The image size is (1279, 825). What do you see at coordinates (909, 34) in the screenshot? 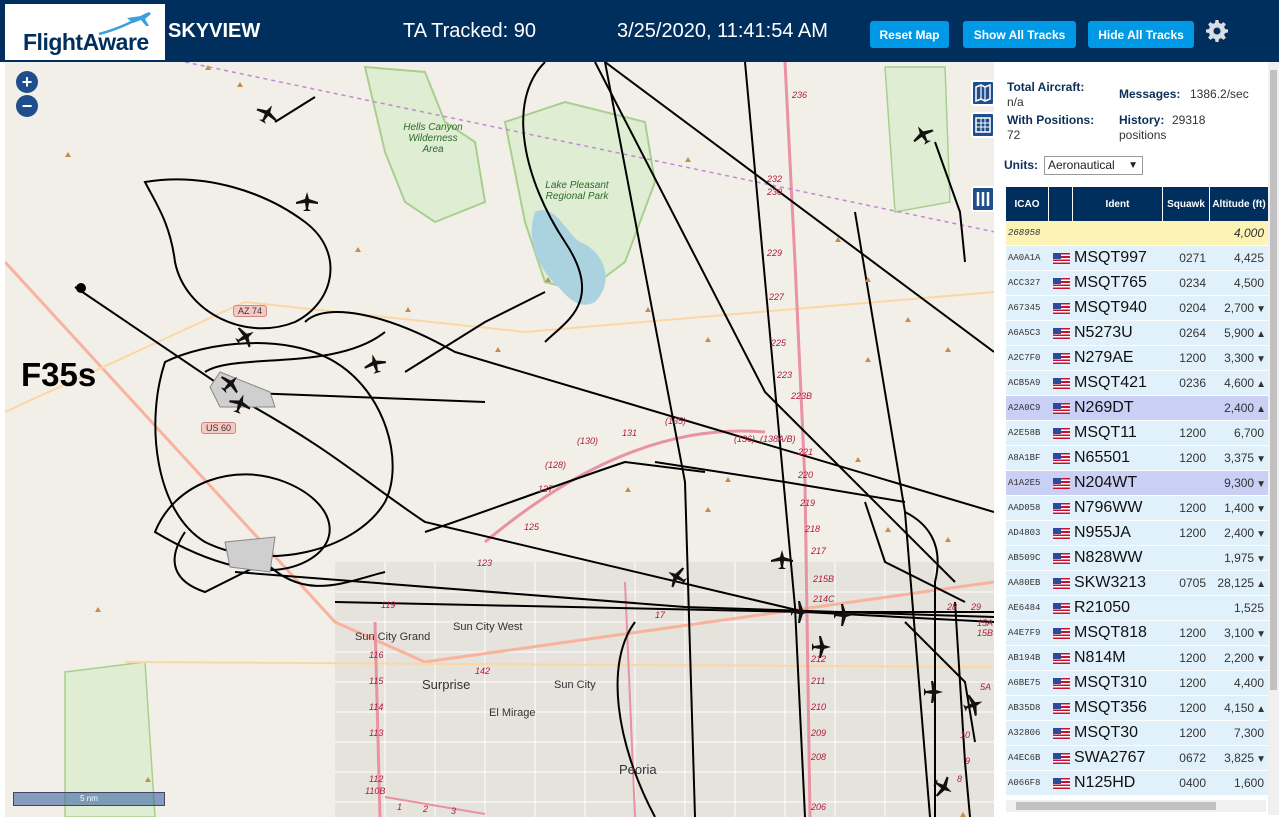
I see `reset-map-button: Reset Map` at bounding box center [909, 34].